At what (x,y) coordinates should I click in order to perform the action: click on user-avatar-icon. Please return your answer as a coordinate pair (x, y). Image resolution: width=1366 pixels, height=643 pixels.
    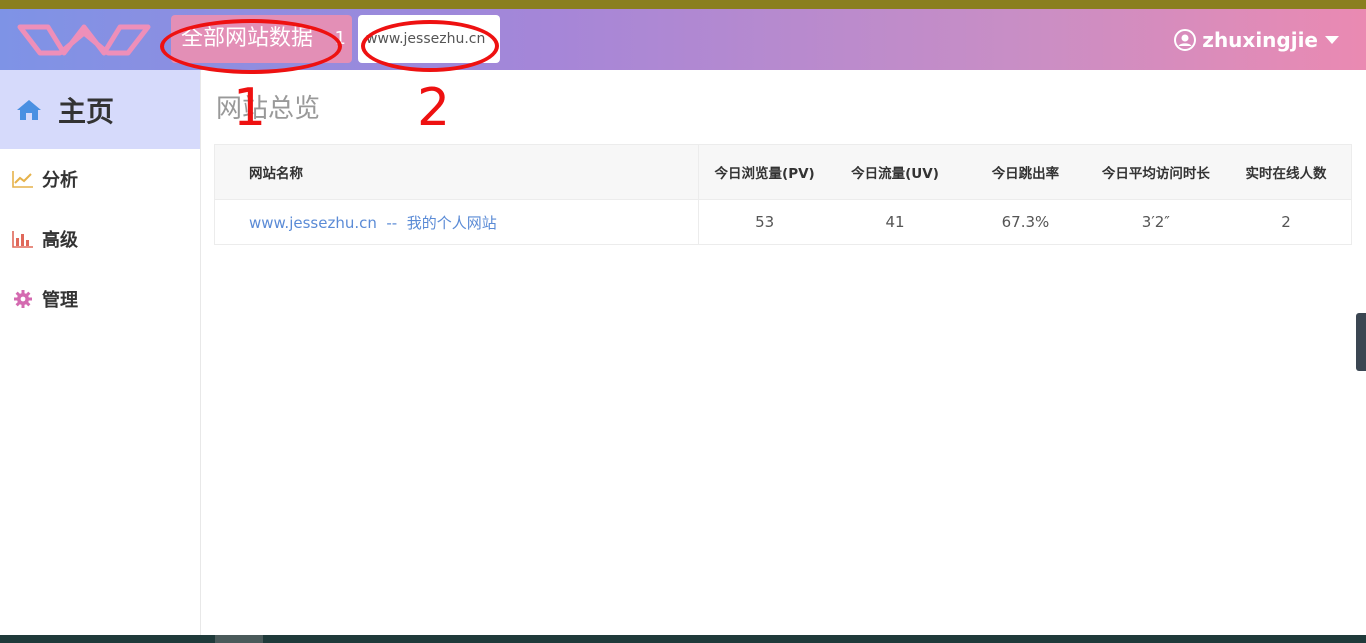
    Looking at the image, I should click on (1185, 39).